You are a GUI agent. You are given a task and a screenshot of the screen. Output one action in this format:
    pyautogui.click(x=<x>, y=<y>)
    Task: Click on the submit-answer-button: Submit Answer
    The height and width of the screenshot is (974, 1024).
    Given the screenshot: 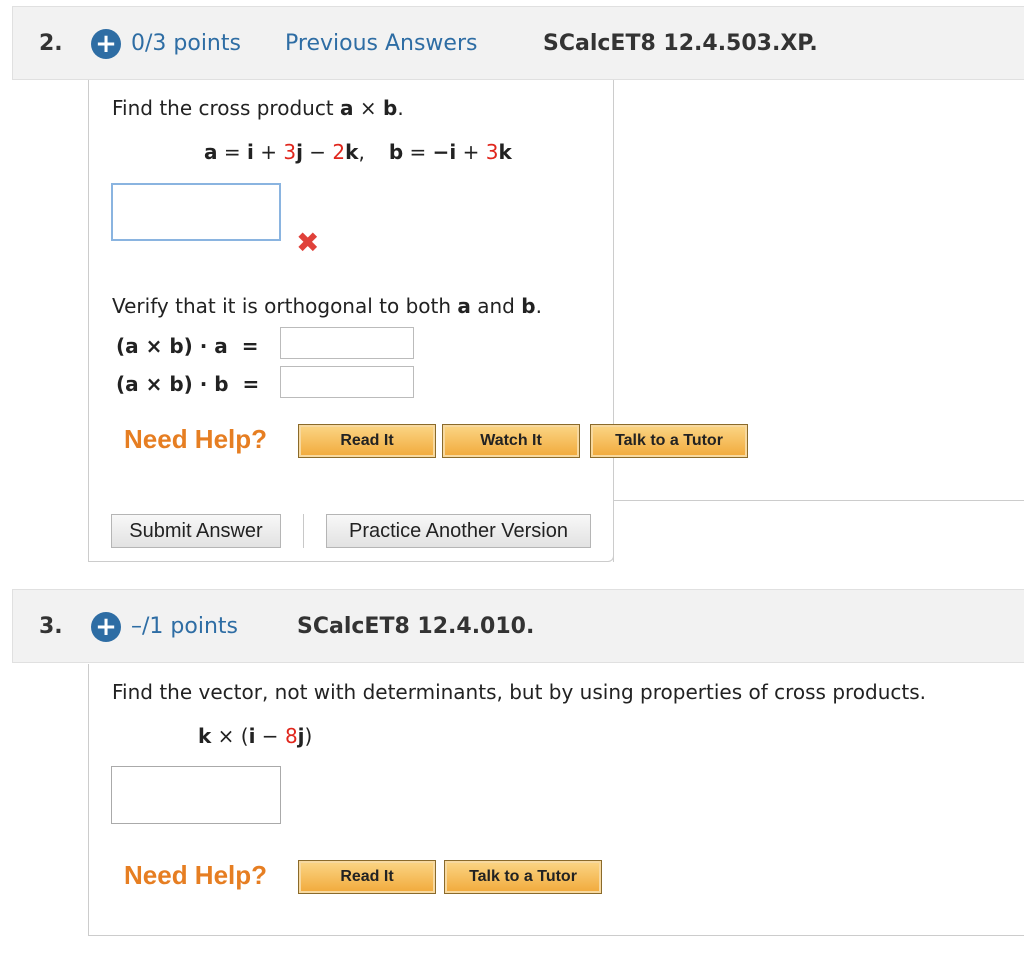 What is the action you would take?
    pyautogui.click(x=196, y=531)
    